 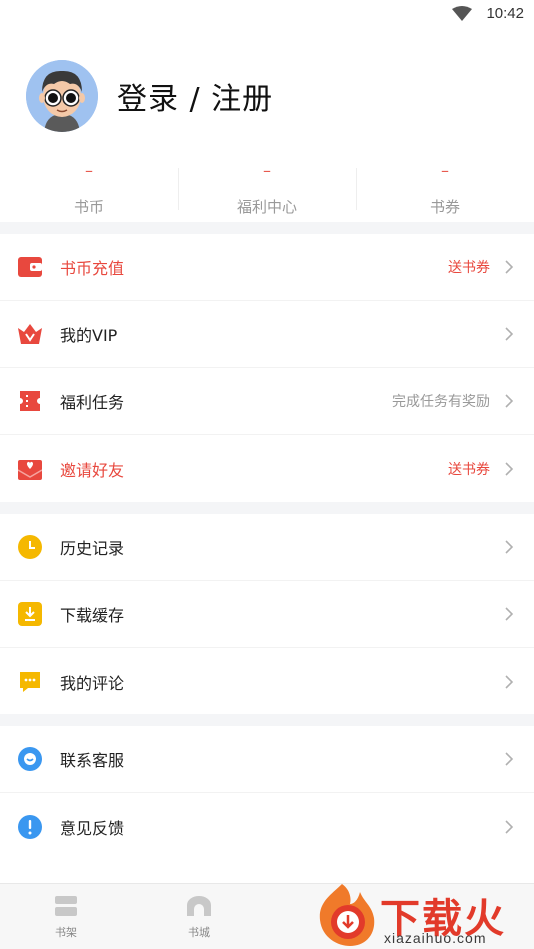 I want to click on bookshelf-icon, so click(x=66, y=906).